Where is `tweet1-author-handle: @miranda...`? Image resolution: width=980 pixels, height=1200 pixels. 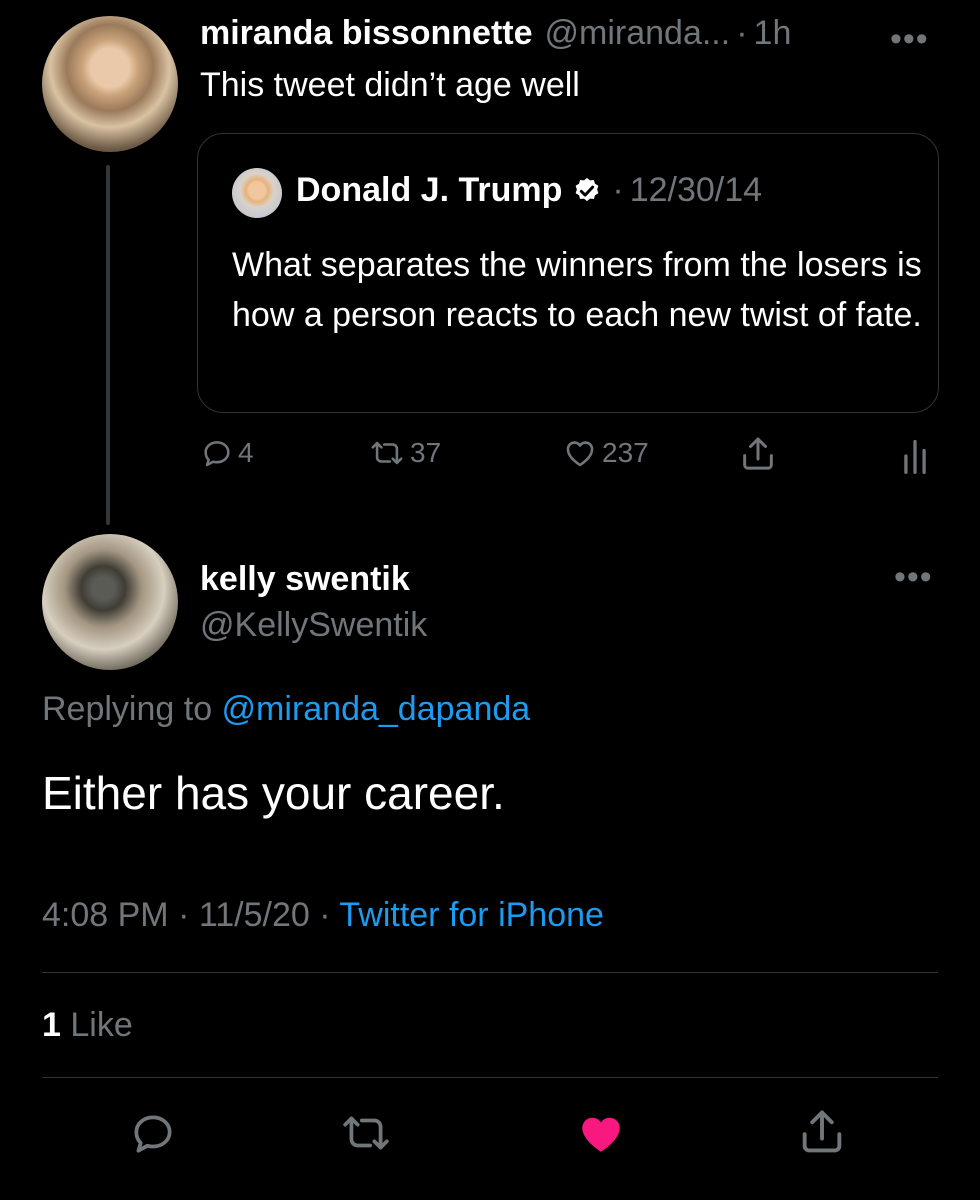 tweet1-author-handle: @miranda... is located at coordinates (638, 33).